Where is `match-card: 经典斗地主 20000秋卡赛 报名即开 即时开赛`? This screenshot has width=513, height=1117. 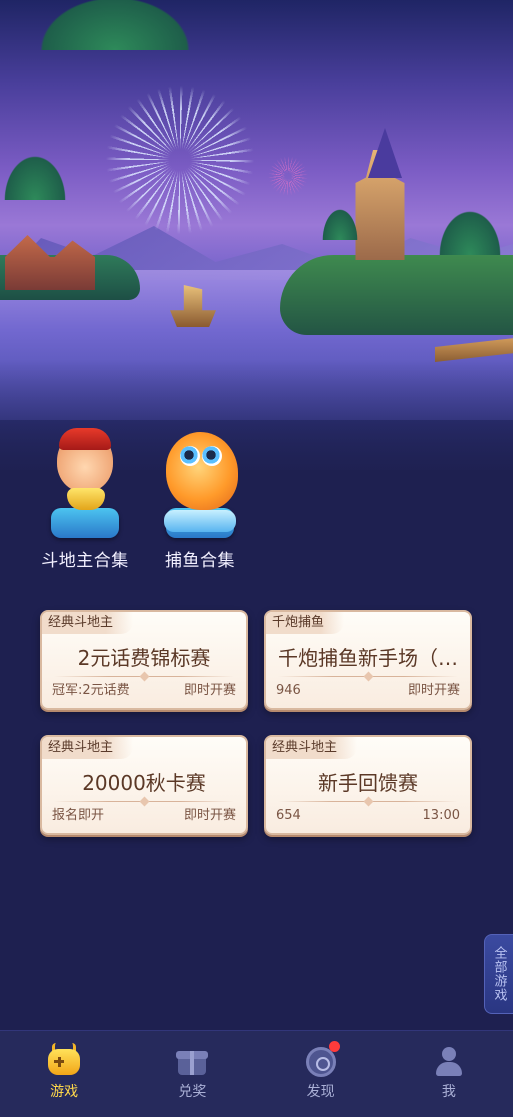 match-card: 经典斗地主 20000秋卡赛 报名即开 即时开赛 is located at coordinates (144, 785).